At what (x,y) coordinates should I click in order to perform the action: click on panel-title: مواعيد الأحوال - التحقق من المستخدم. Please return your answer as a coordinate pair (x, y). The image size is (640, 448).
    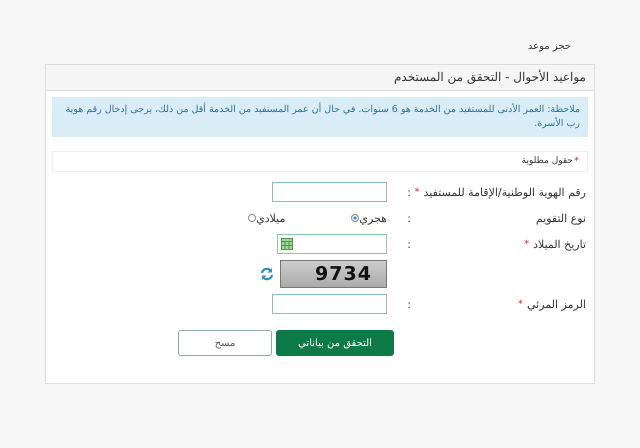
    Looking at the image, I should click on (320, 78).